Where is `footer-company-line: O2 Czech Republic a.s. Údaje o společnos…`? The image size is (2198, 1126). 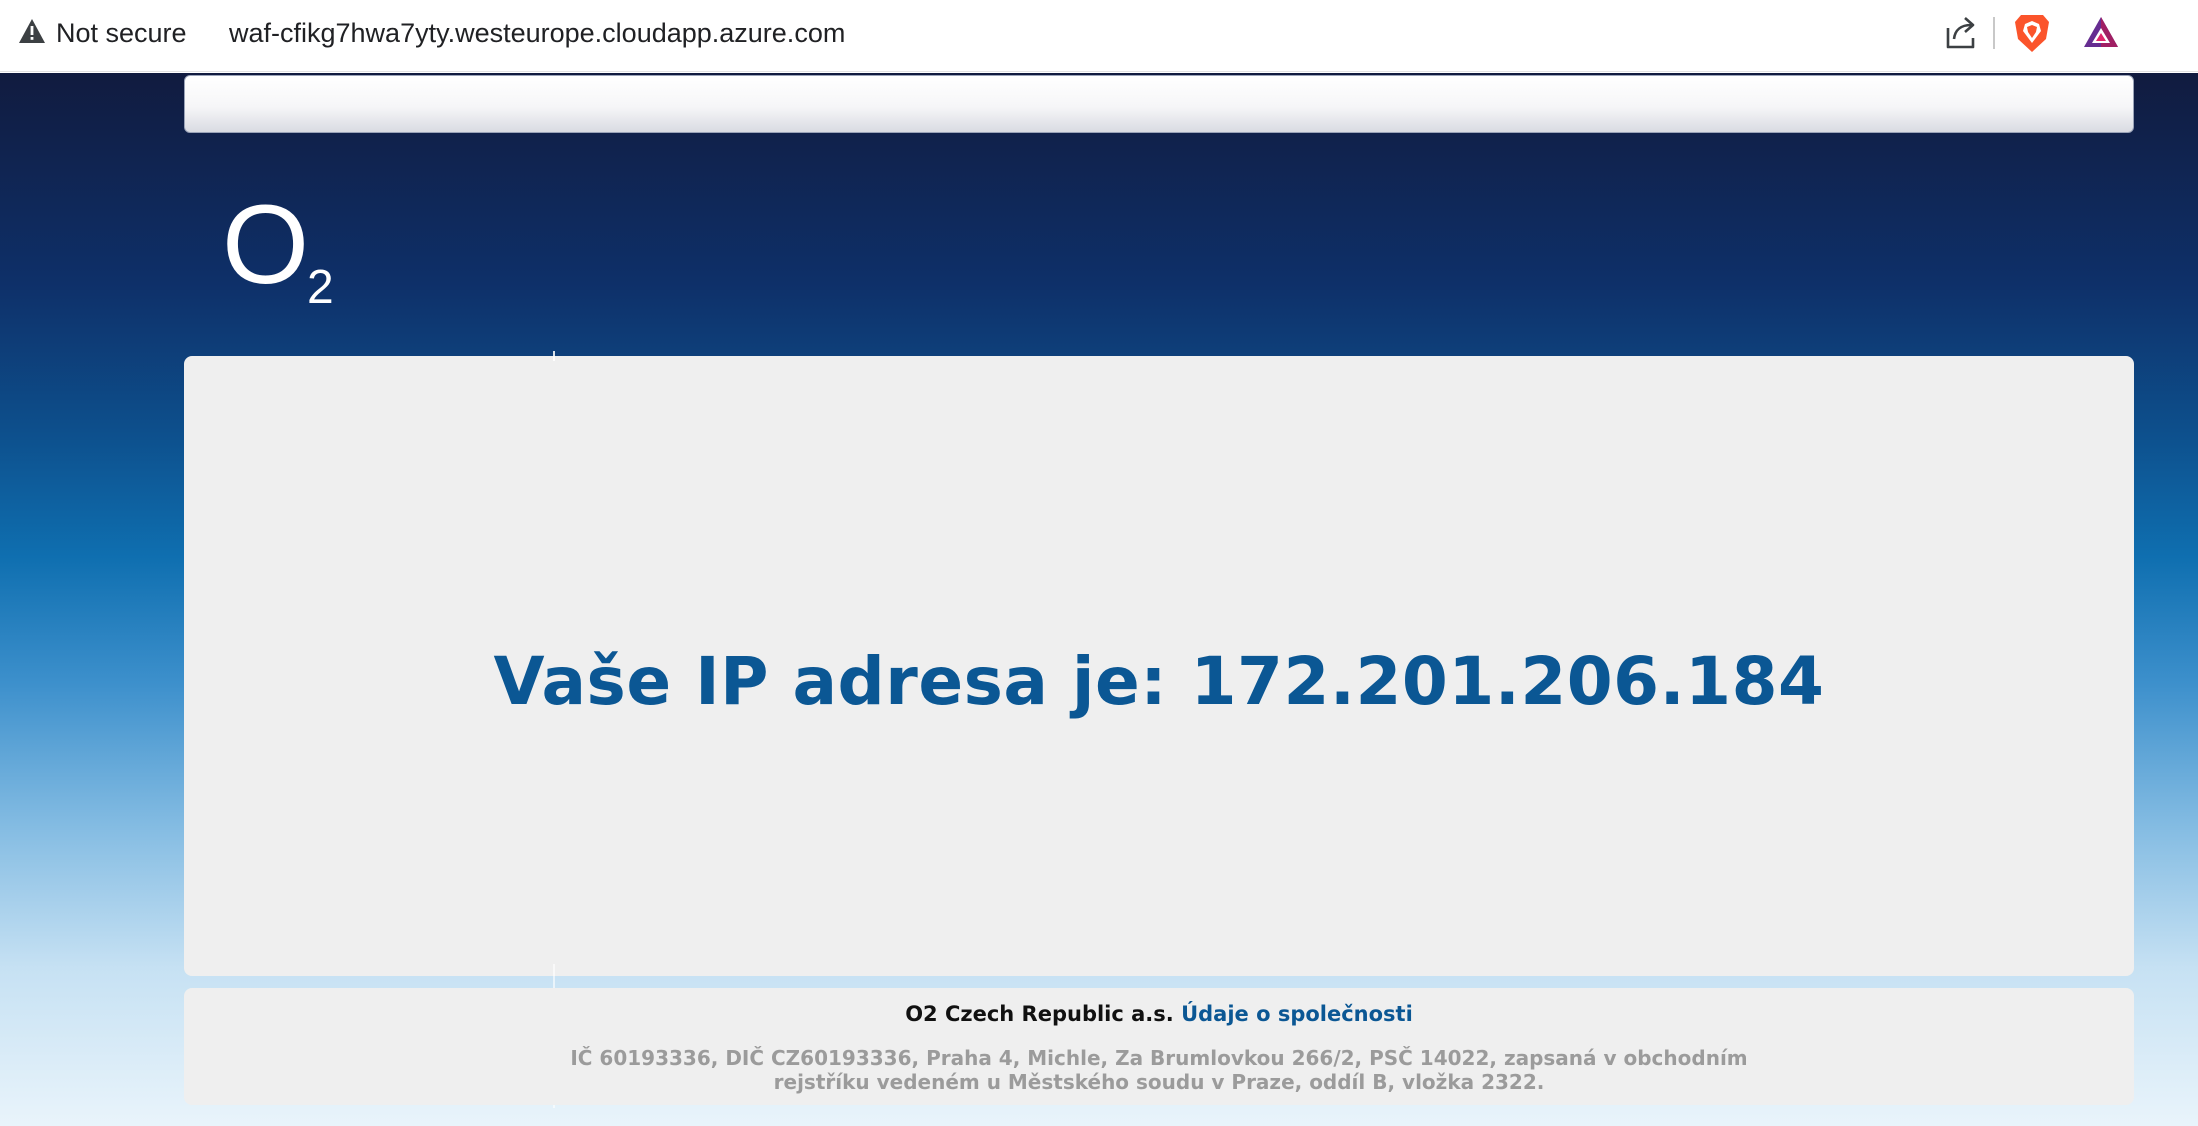 footer-company-line: O2 Czech Republic a.s. Údaje o společnos… is located at coordinates (1159, 1014).